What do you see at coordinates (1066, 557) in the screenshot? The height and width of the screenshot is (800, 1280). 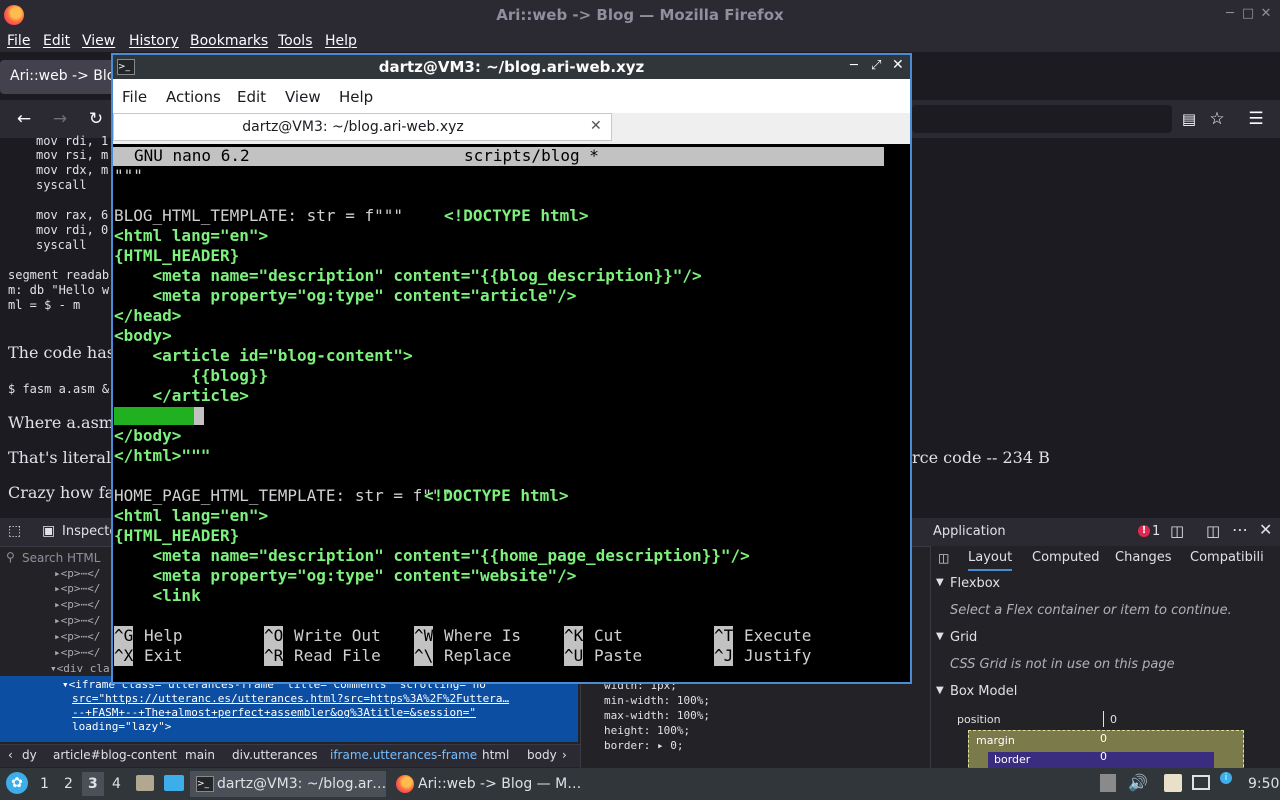 I see `tab-computed: Computed` at bounding box center [1066, 557].